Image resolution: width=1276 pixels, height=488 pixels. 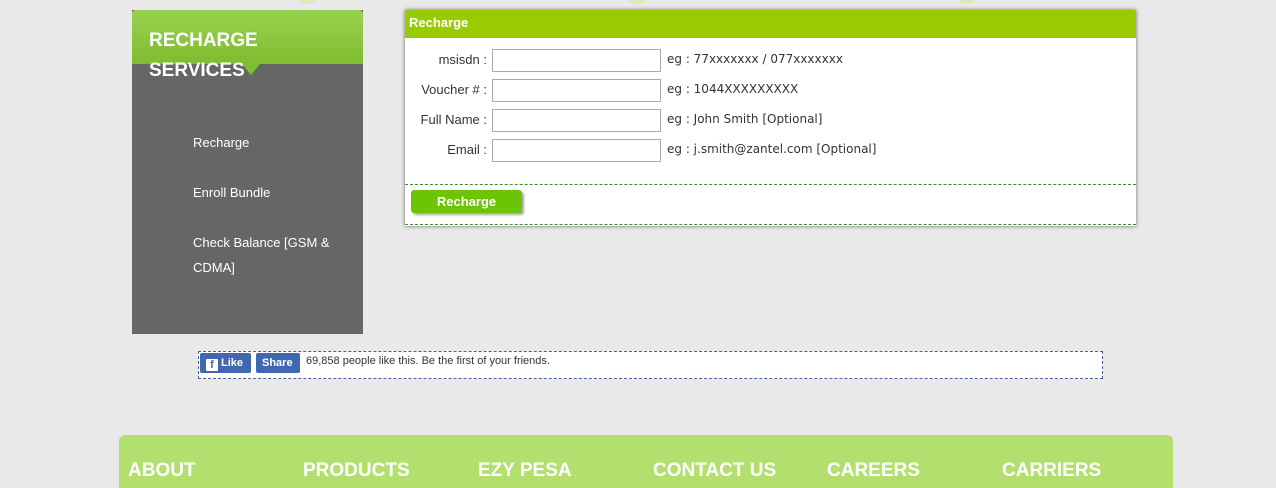 What do you see at coordinates (278, 363) in the screenshot?
I see `facebook-share-button: Share` at bounding box center [278, 363].